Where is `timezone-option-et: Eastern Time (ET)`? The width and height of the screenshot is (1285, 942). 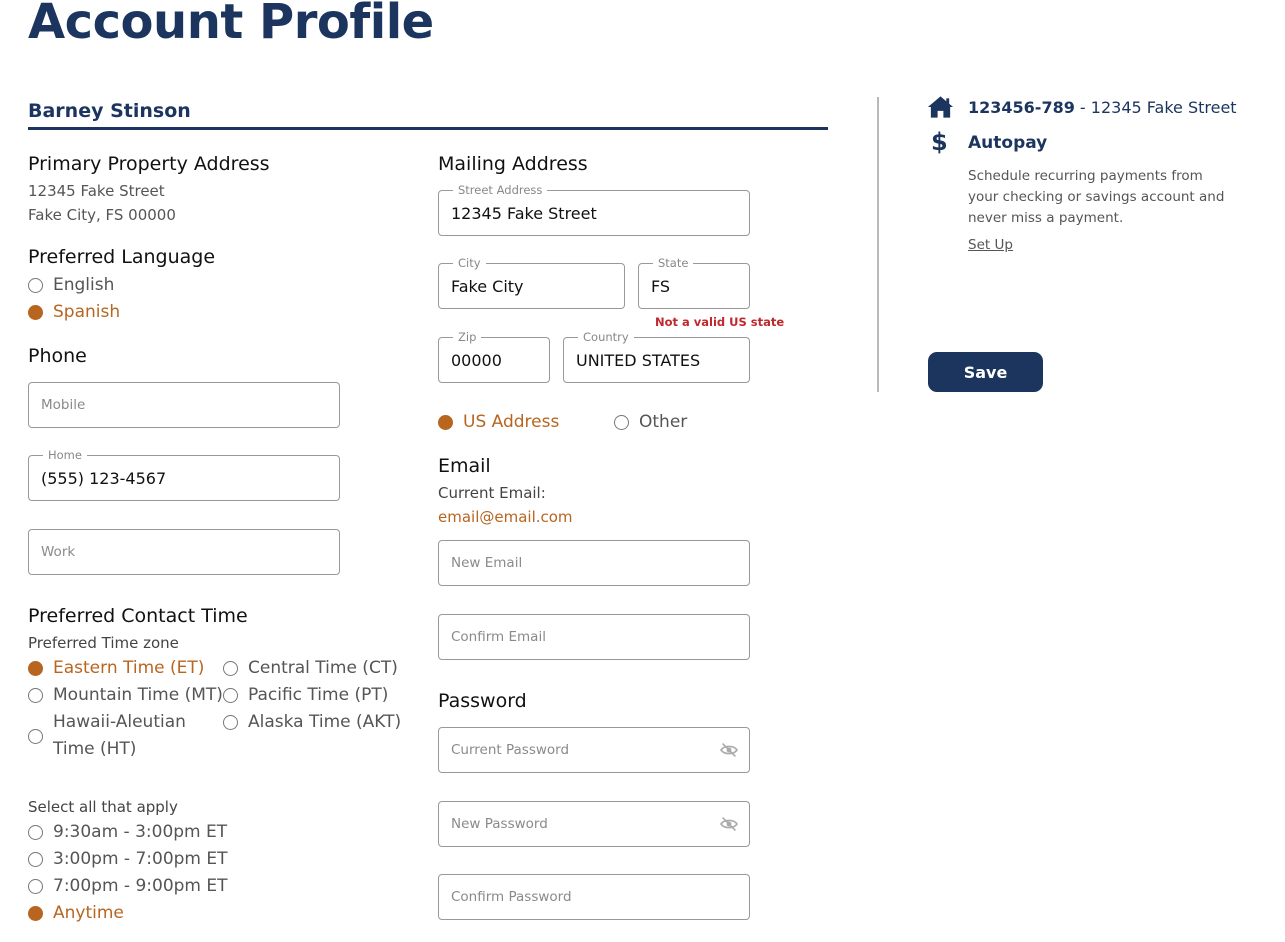 timezone-option-et: Eastern Time (ET) is located at coordinates (116, 668).